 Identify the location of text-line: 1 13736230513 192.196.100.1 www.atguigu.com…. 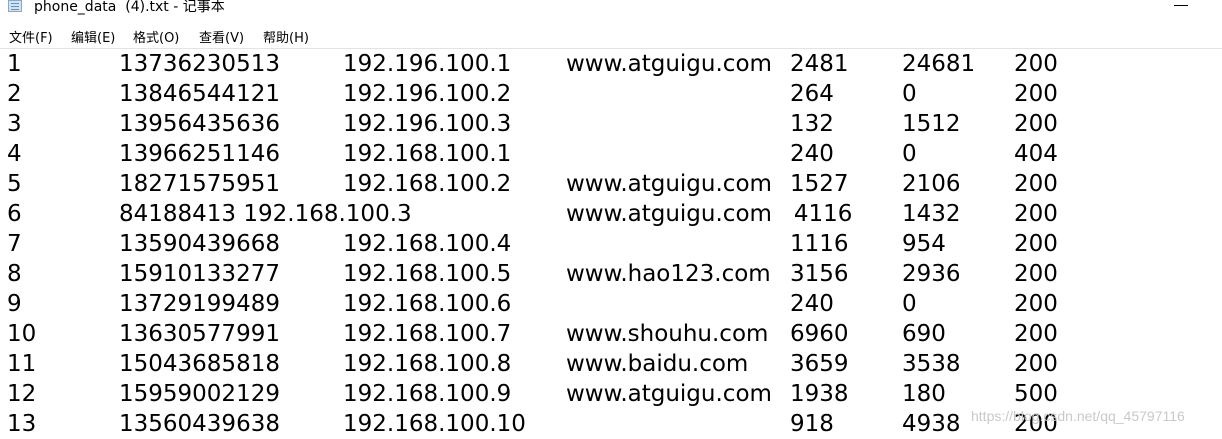
(611, 64).